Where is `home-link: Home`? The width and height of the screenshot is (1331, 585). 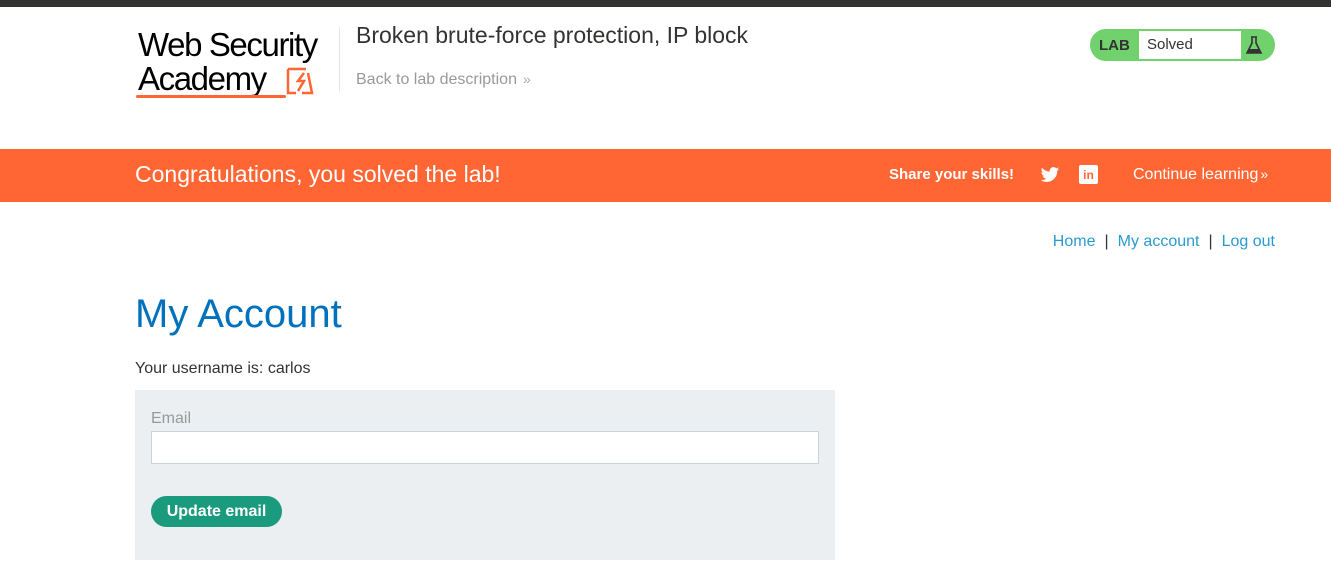
home-link: Home is located at coordinates (1074, 241).